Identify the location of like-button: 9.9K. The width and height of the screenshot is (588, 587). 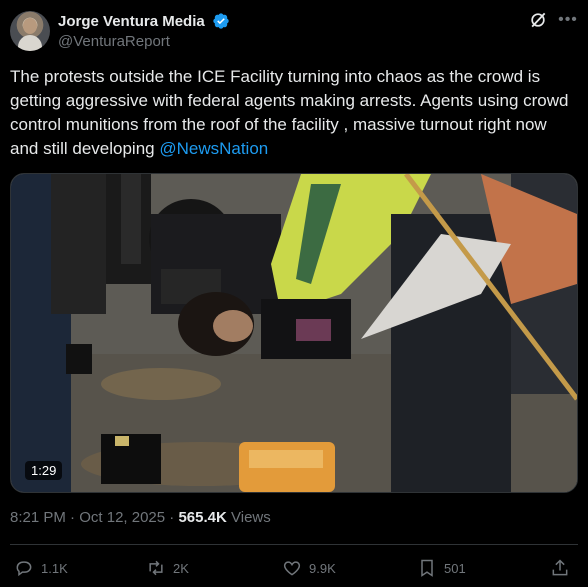
(309, 568).